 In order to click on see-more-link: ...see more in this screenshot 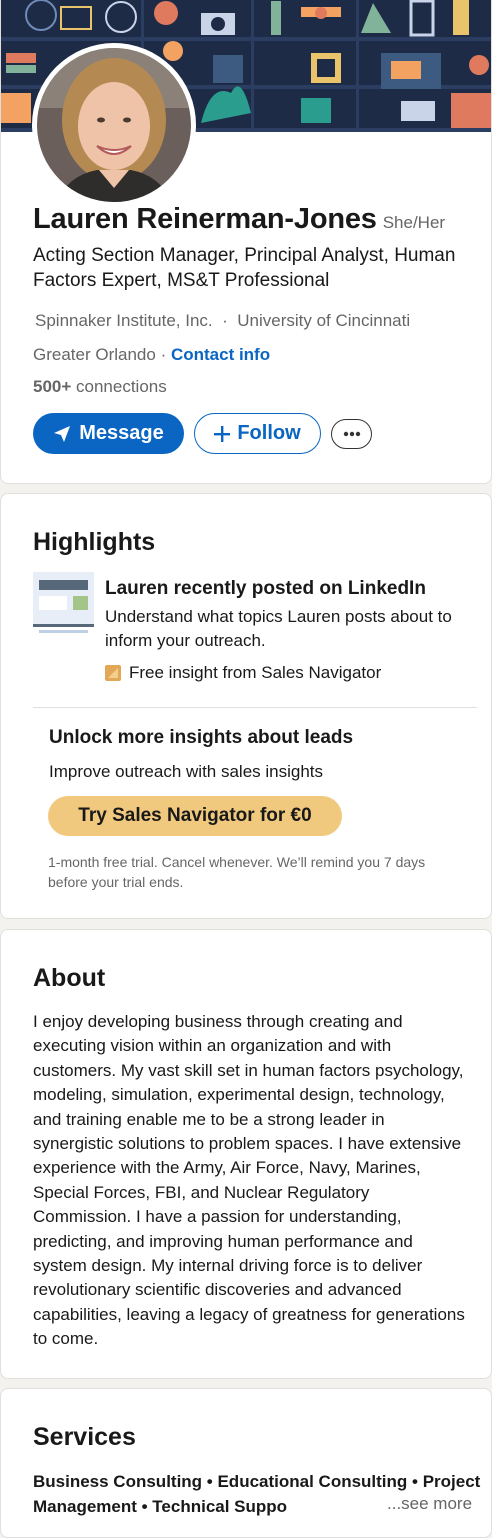, I will do `click(429, 1504)`.